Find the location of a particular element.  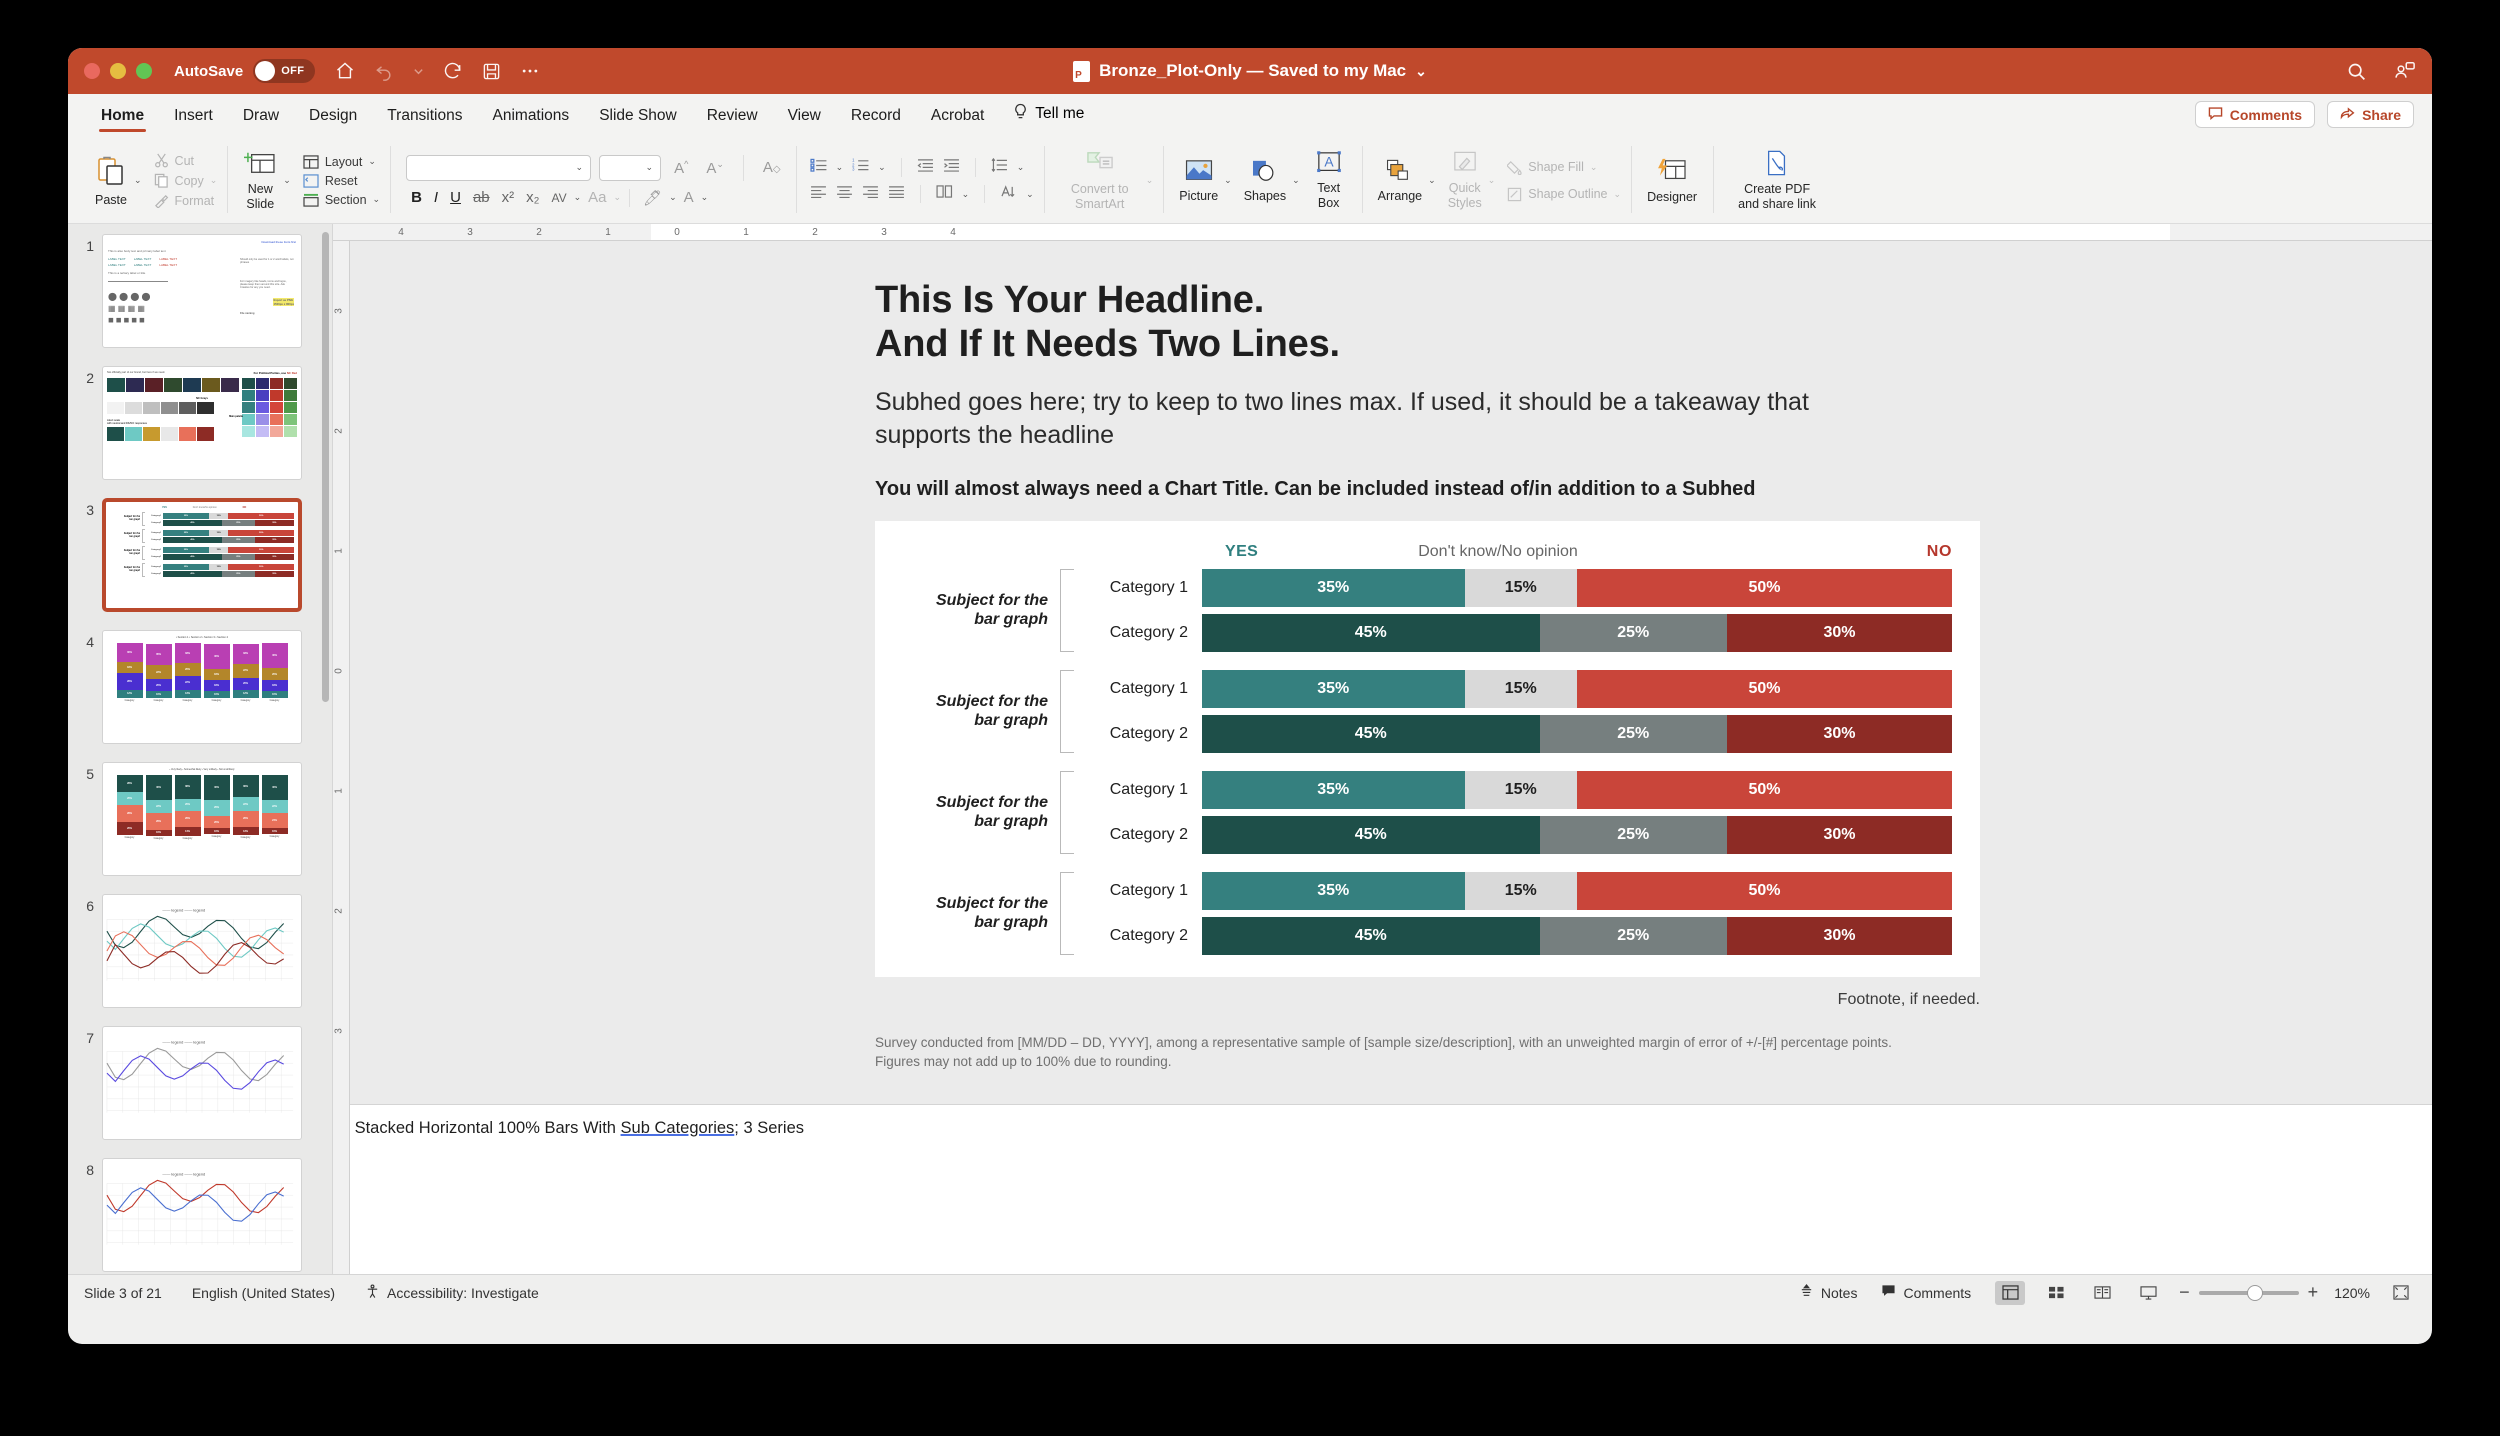

thumbnail-row: 6 —— legend —— legend is located at coordinates (200, 960).